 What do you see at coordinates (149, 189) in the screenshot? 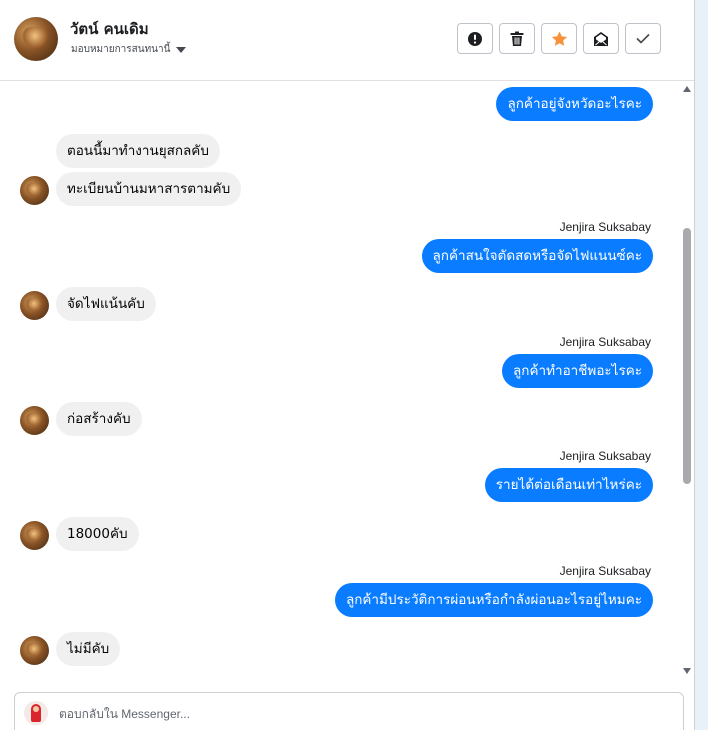
I see `message-bubble-incoming: ทะเบียนบ้านมหาสารตามคับ` at bounding box center [149, 189].